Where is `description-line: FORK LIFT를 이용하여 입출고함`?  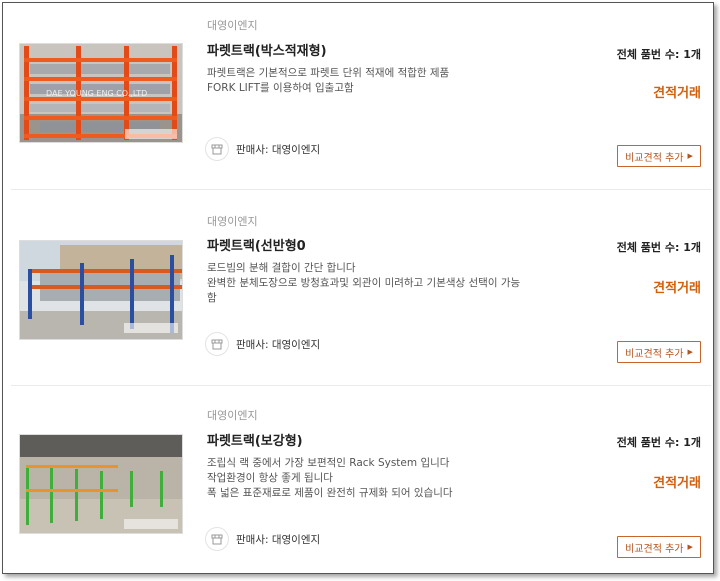 description-line: FORK LIFT를 이용하여 입출고함 is located at coordinates (280, 88).